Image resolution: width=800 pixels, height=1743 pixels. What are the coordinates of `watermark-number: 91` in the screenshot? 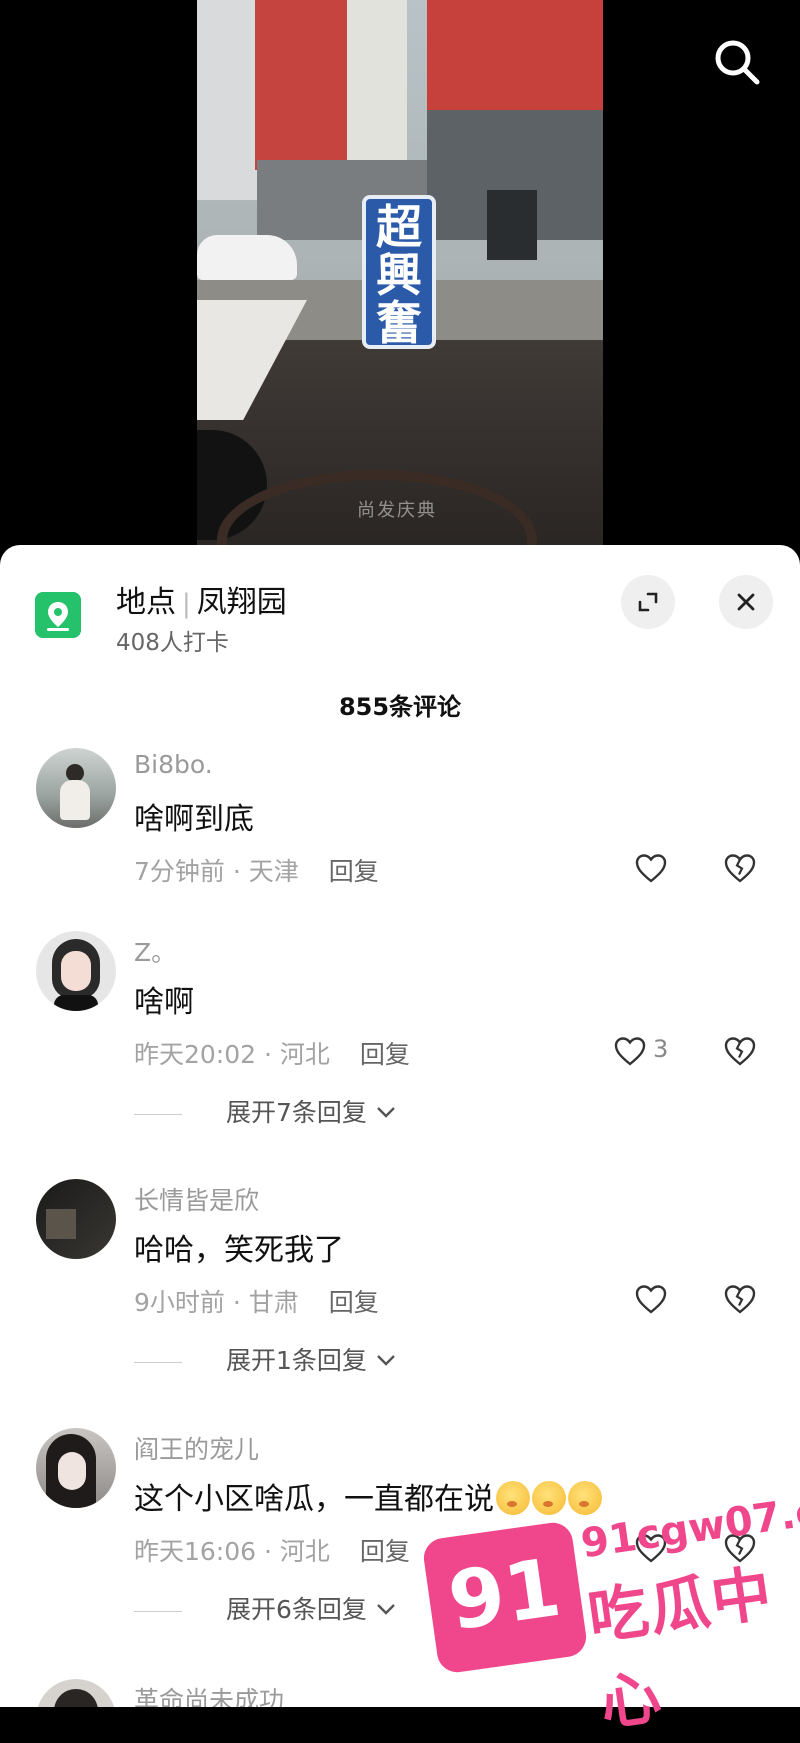 It's located at (505, 1597).